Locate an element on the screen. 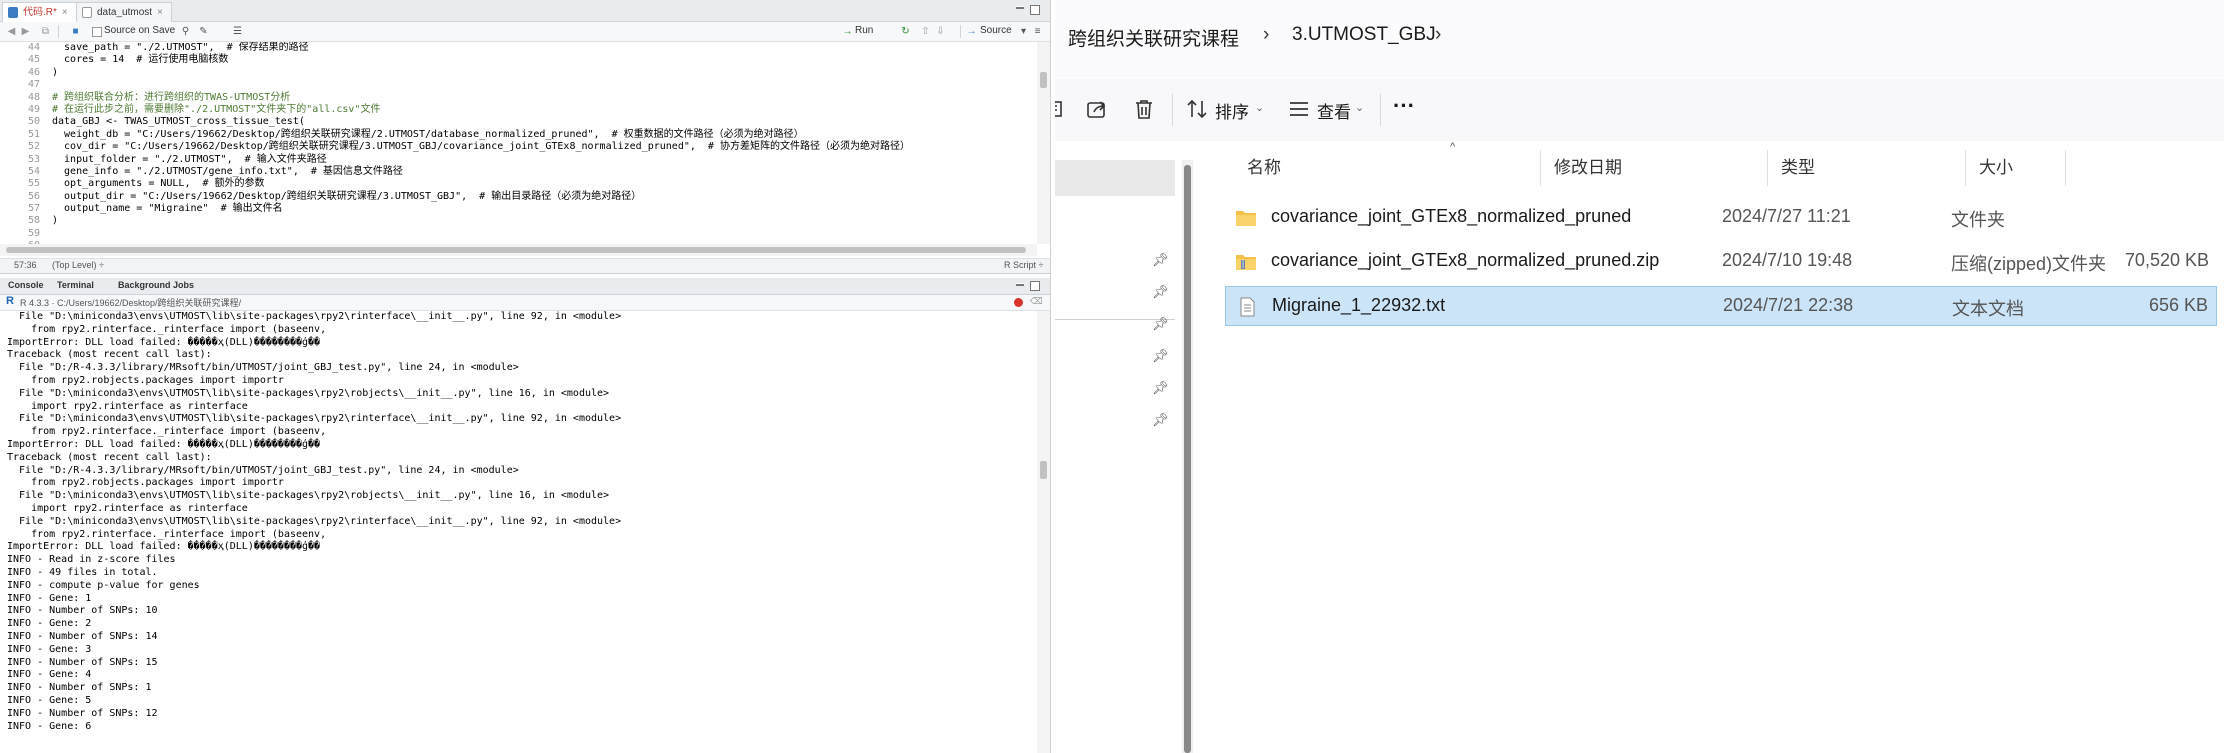 The width and height of the screenshot is (2224, 753). chevron-down-icon: ▾ is located at coordinates (1023, 31).